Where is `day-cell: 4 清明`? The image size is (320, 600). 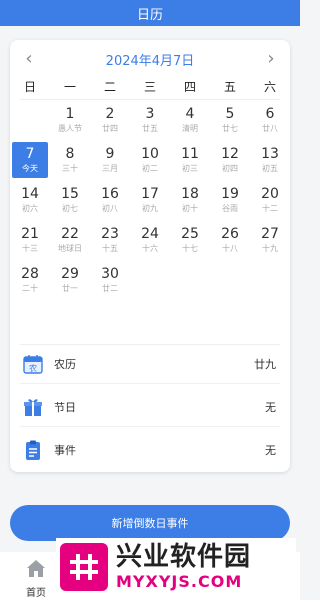
day-cell: 4 清明 is located at coordinates (190, 120).